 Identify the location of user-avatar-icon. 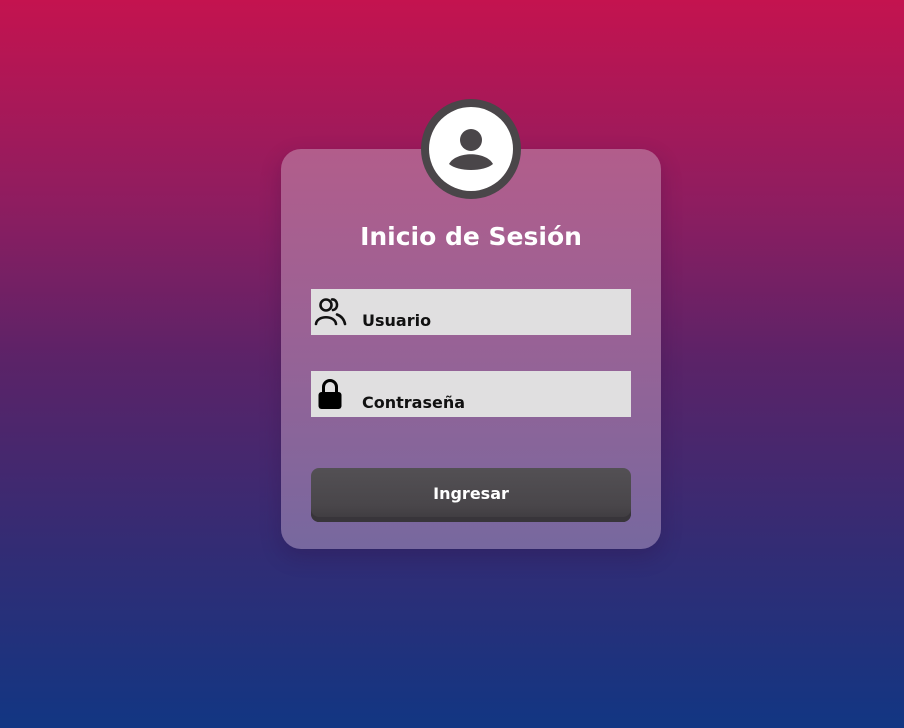
(471, 149).